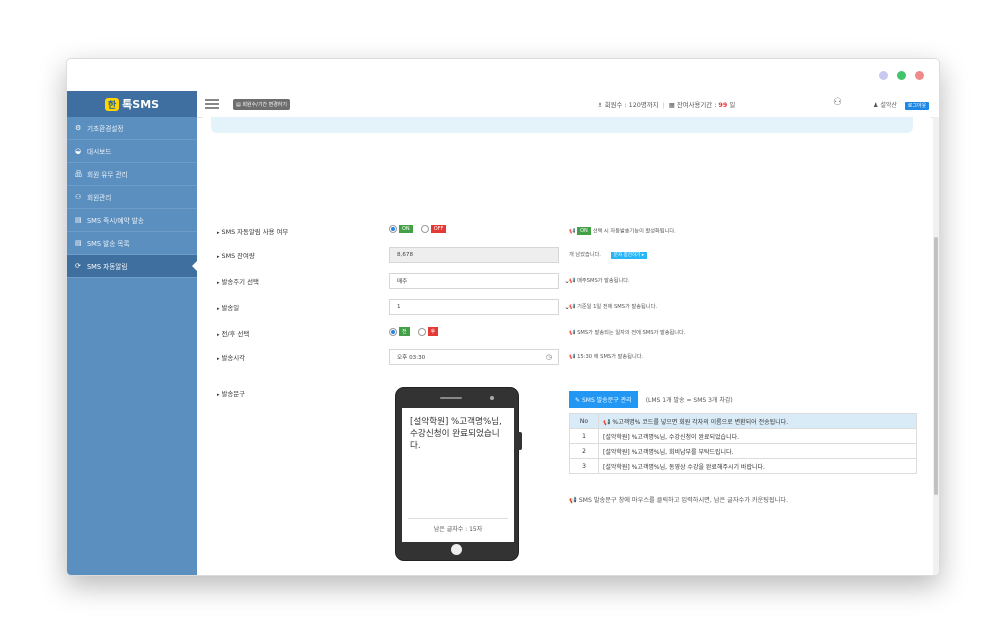  I want to click on user-icon: ♟, so click(876, 105).